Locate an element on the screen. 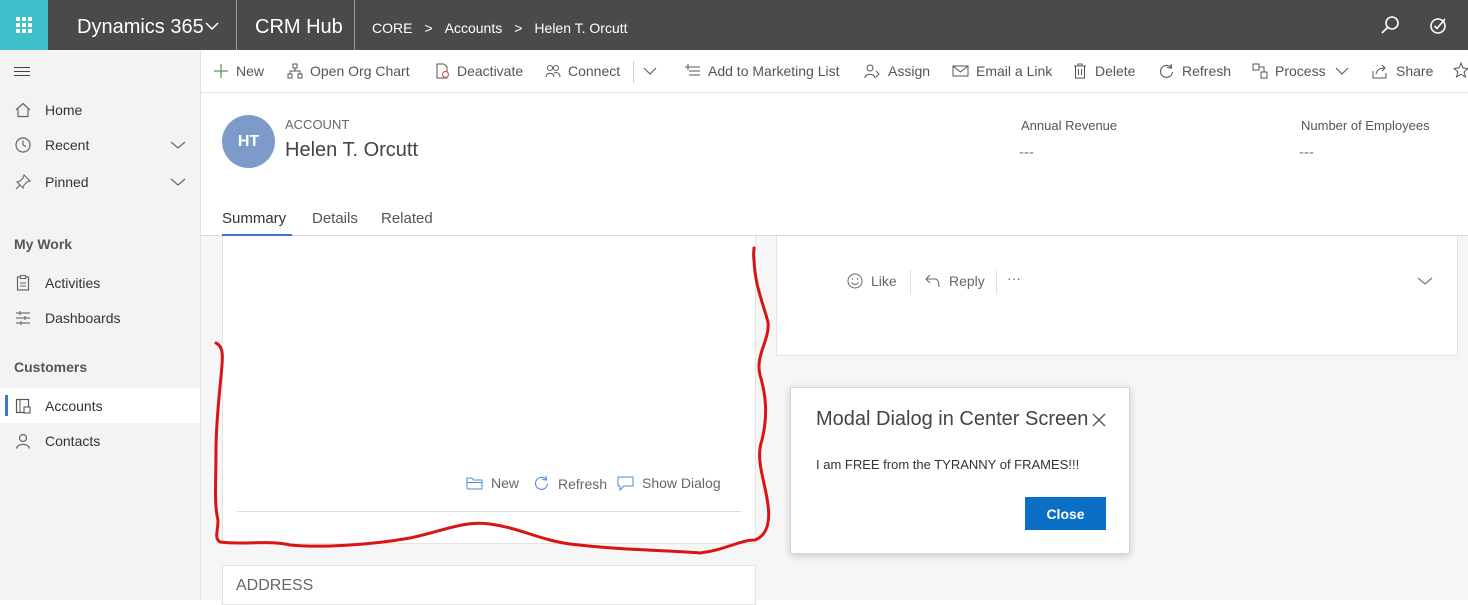 This screenshot has width=1468, height=605. breadcrumb-item: CORE is located at coordinates (392, 25).